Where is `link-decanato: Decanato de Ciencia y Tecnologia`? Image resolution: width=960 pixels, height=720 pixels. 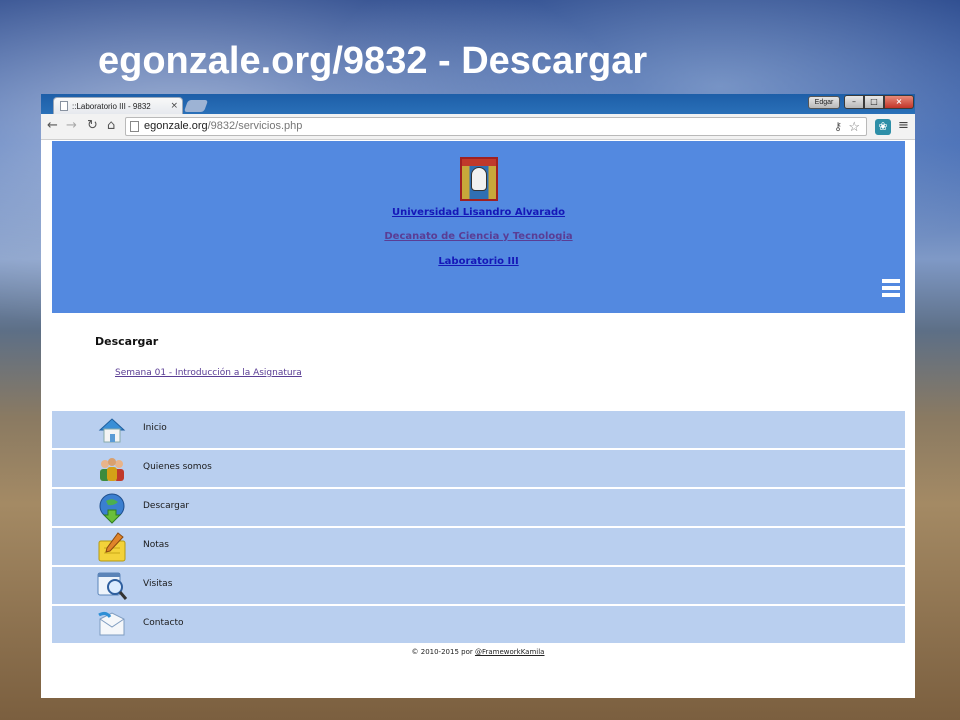
link-decanato: Decanato de Ciencia y Tecnologia is located at coordinates (478, 236).